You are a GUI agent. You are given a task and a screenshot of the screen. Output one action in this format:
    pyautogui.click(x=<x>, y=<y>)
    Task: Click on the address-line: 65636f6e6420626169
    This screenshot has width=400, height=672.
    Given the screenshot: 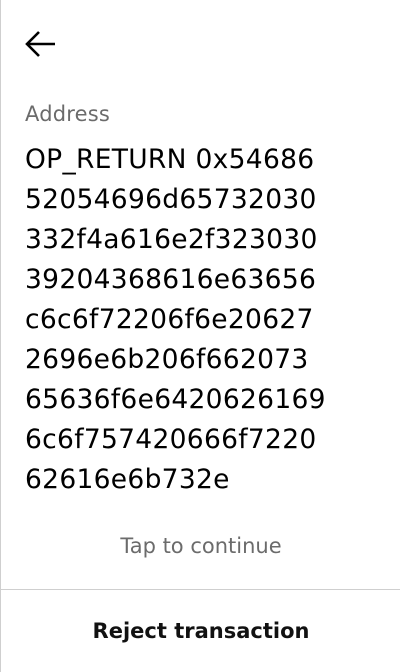 What is the action you would take?
    pyautogui.click(x=175, y=399)
    